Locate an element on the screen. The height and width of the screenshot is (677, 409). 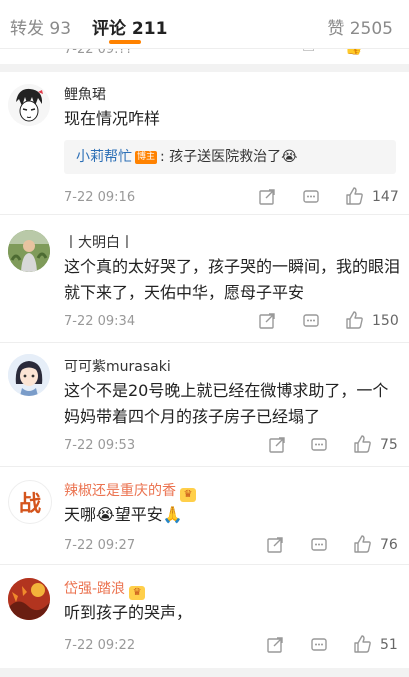
username: 丨大明白丨 is located at coordinates (99, 242).